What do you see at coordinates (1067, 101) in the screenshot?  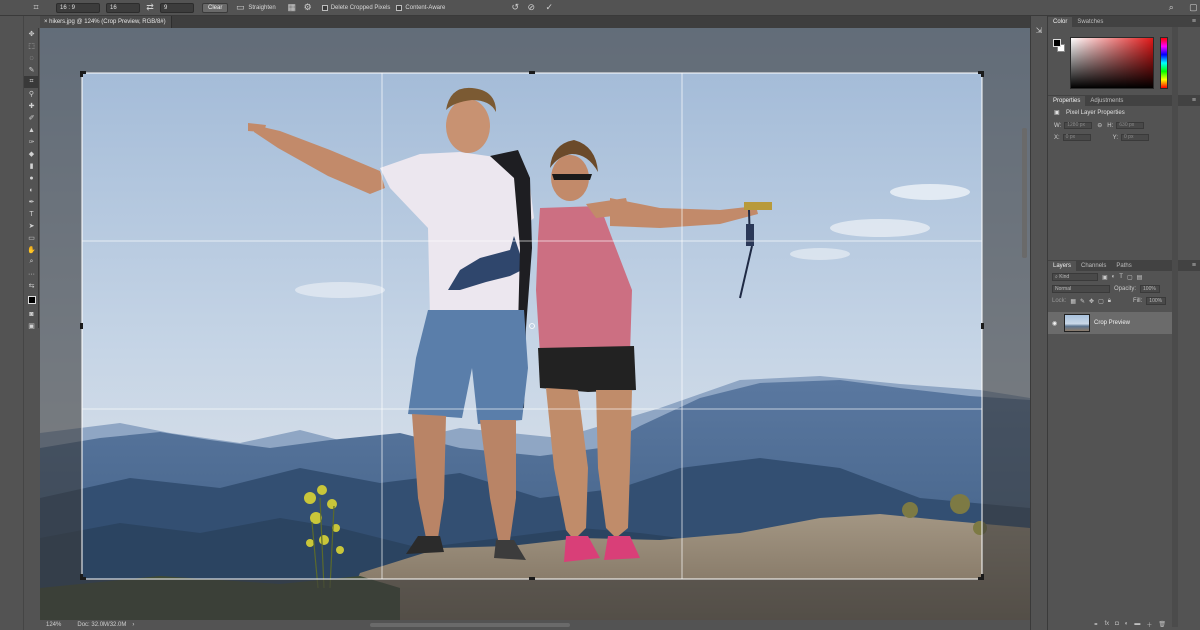 I see `tab-properties: Properties` at bounding box center [1067, 101].